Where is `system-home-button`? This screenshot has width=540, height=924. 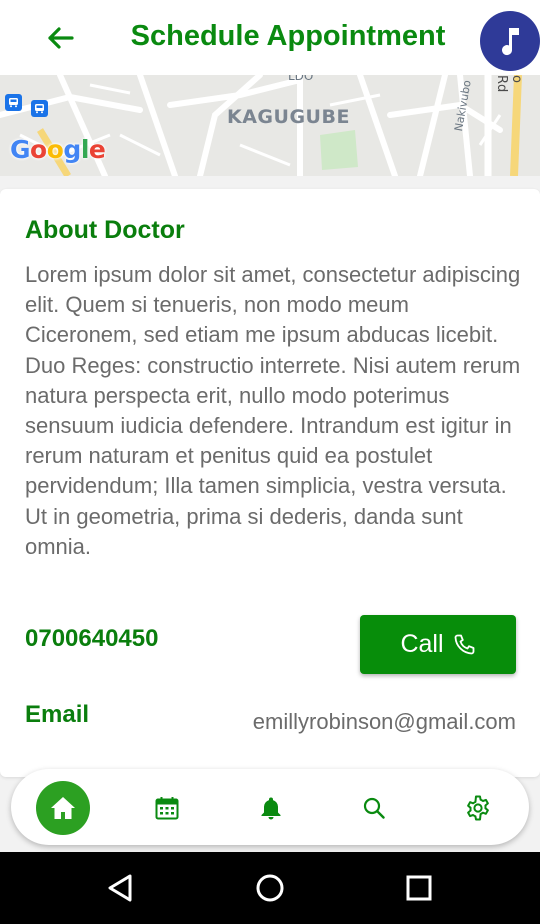 system-home-button is located at coordinates (270, 888).